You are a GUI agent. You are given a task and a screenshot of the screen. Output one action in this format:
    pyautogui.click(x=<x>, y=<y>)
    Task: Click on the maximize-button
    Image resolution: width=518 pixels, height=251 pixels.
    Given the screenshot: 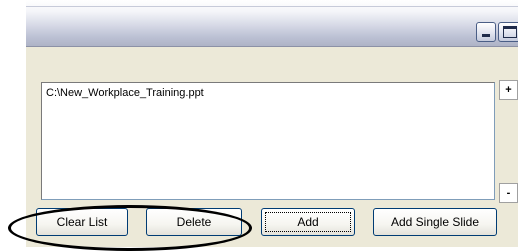 What is the action you would take?
    pyautogui.click(x=508, y=32)
    